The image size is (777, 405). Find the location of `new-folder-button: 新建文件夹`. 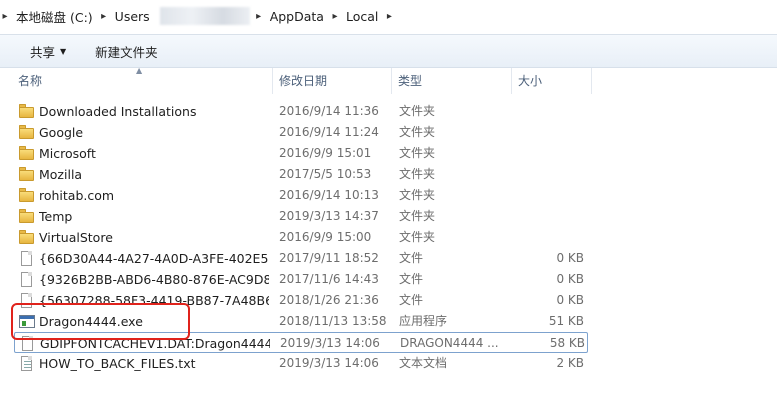

new-folder-button: 新建文件夹 is located at coordinates (127, 51).